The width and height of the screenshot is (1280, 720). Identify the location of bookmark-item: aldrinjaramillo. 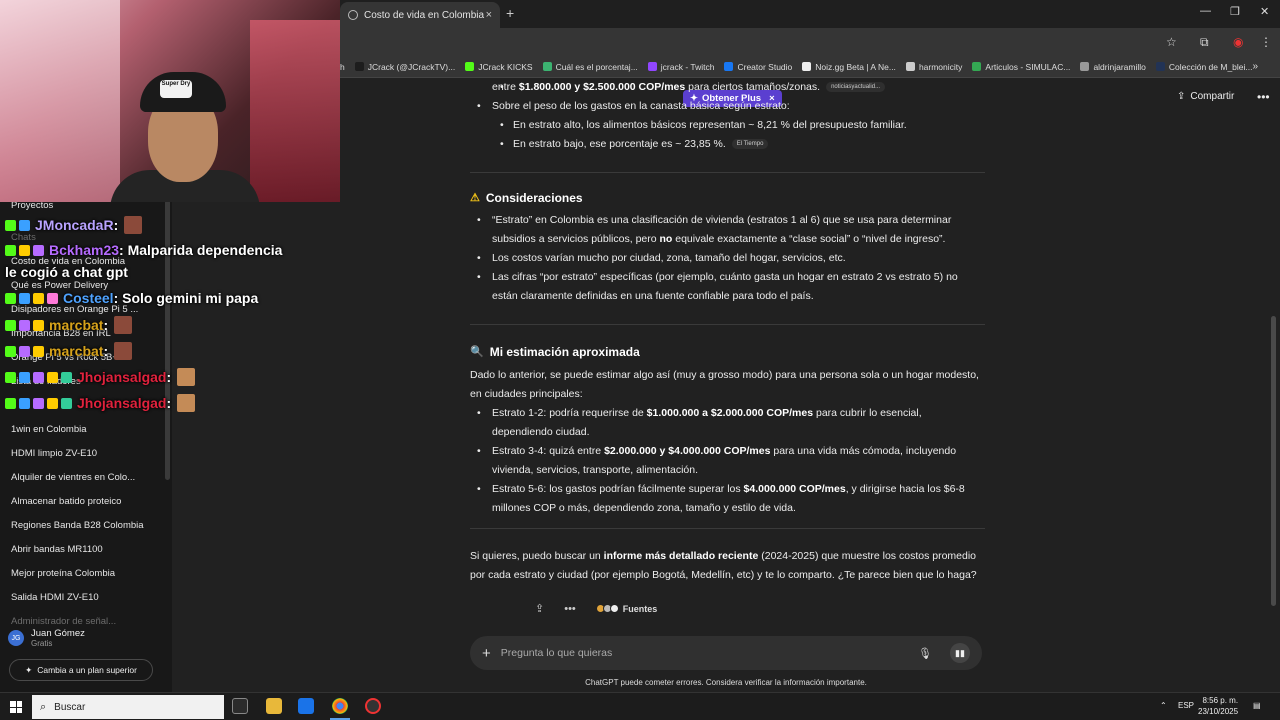
(1113, 66).